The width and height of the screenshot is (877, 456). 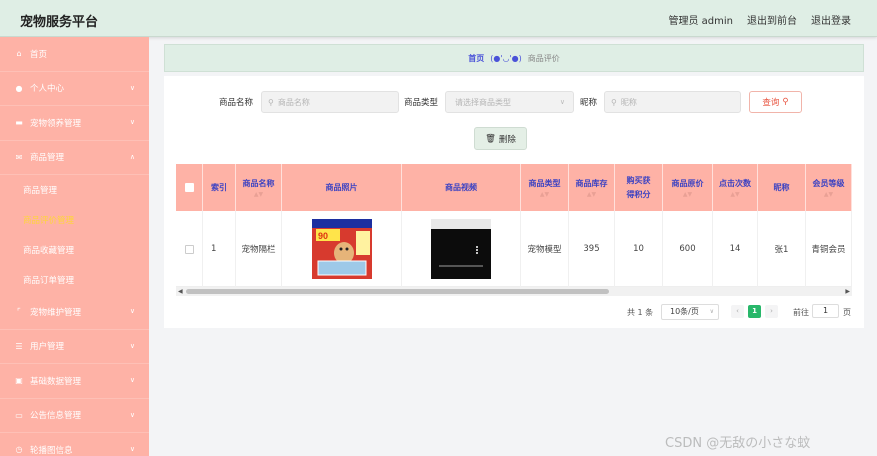 I want to click on sidebar-item-users: ☰ 用户管理 ∨, so click(x=74, y=347).